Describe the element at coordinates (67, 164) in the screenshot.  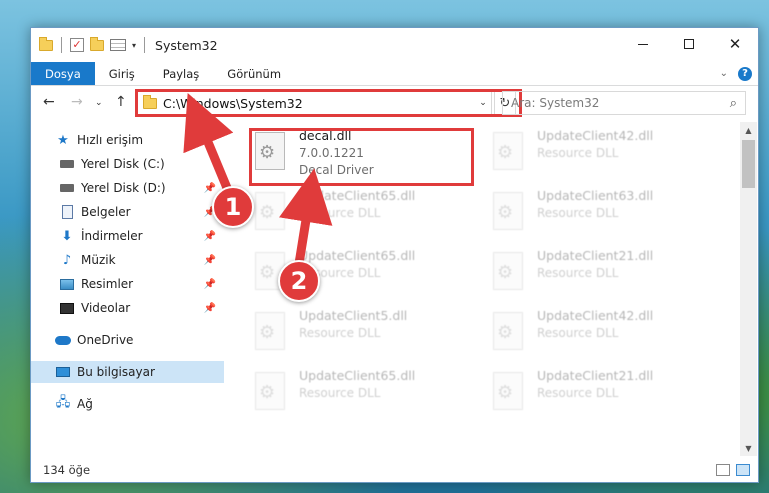
I see `drive-icon` at that location.